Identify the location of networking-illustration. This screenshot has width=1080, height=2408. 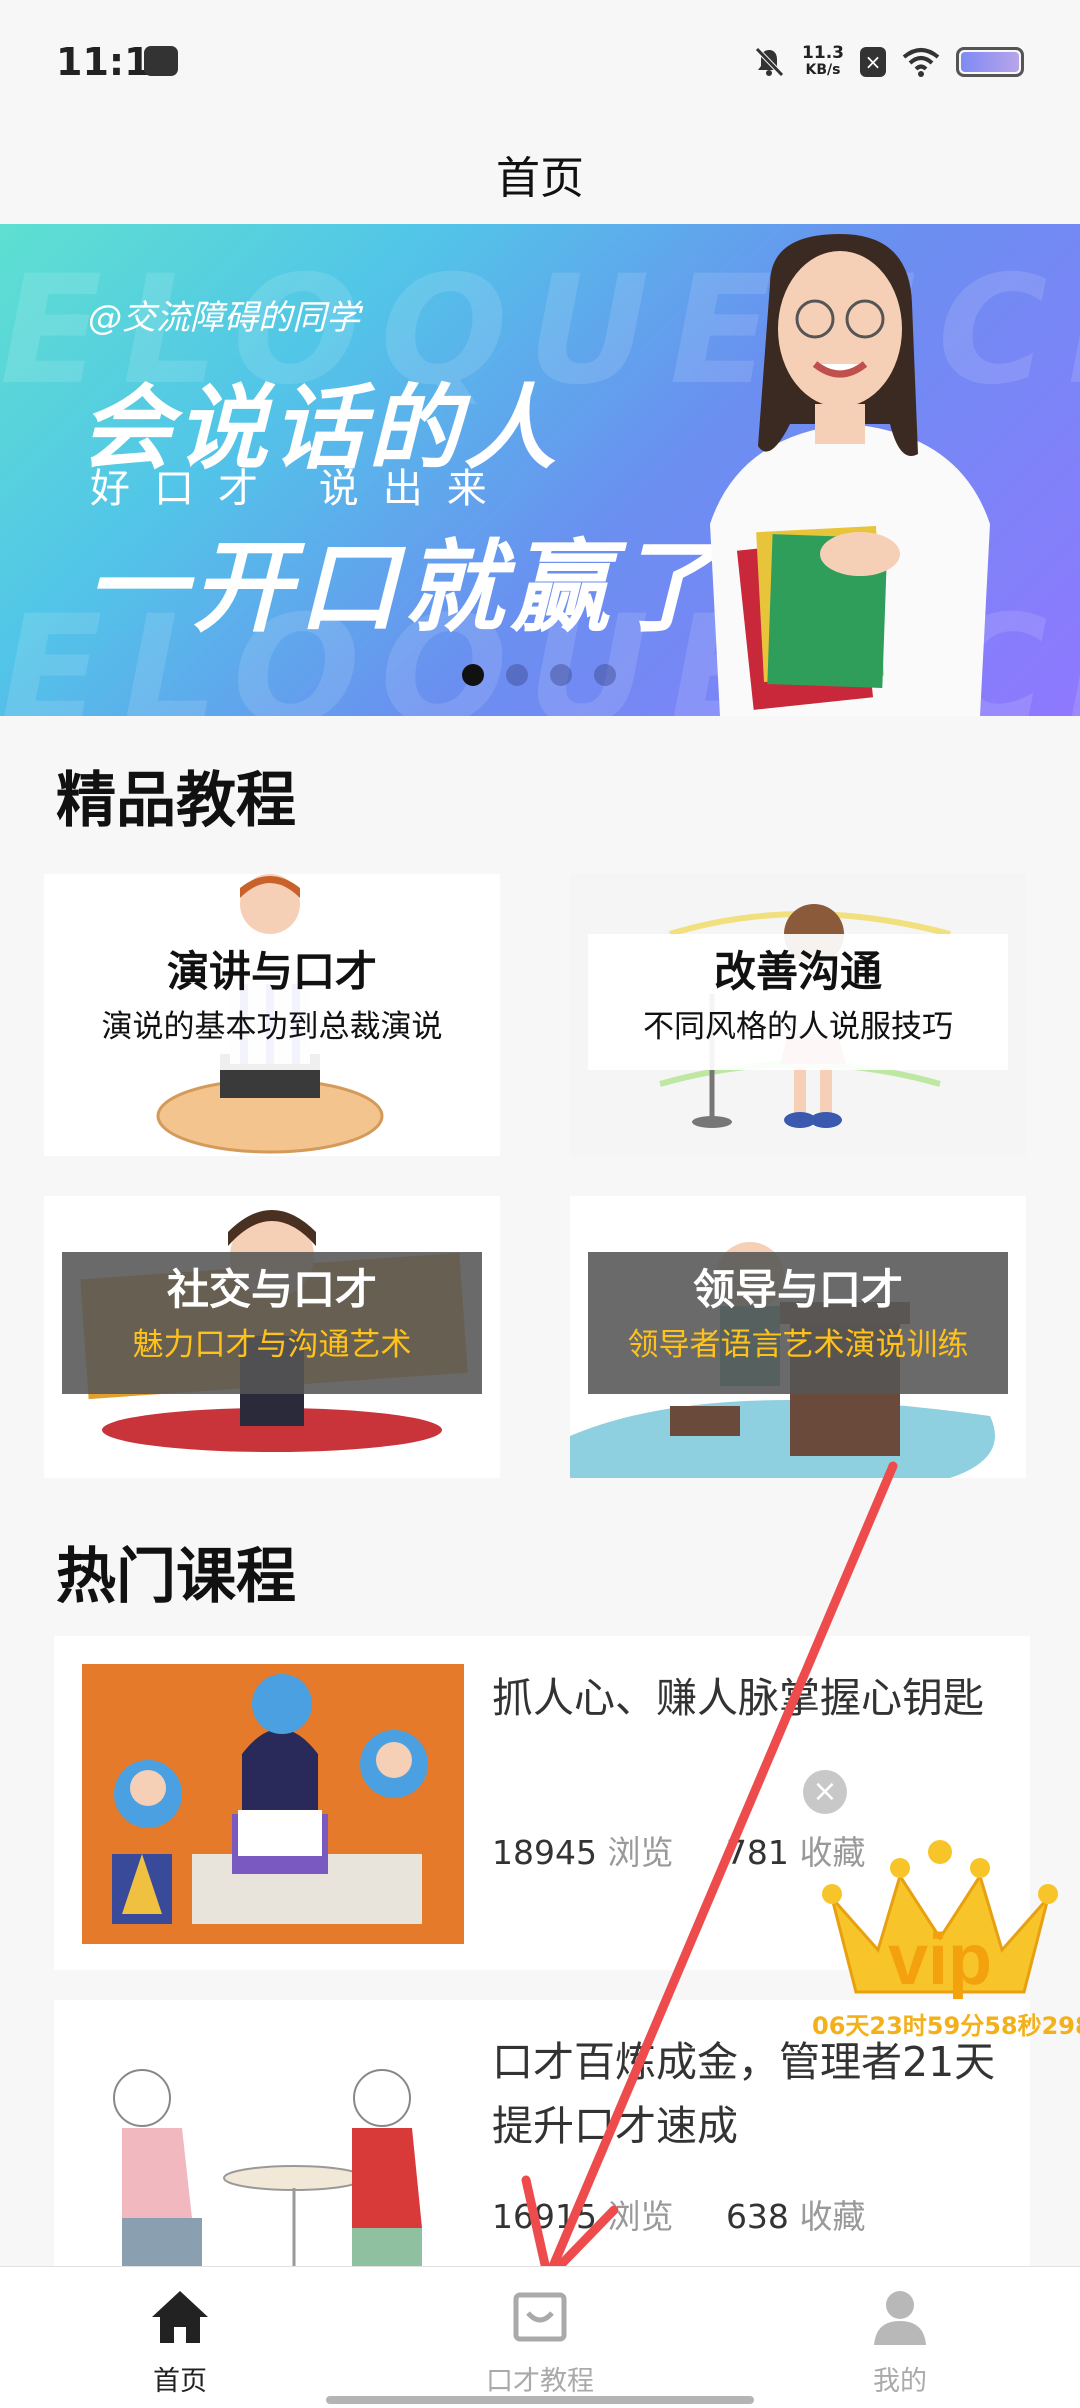
(273, 1804).